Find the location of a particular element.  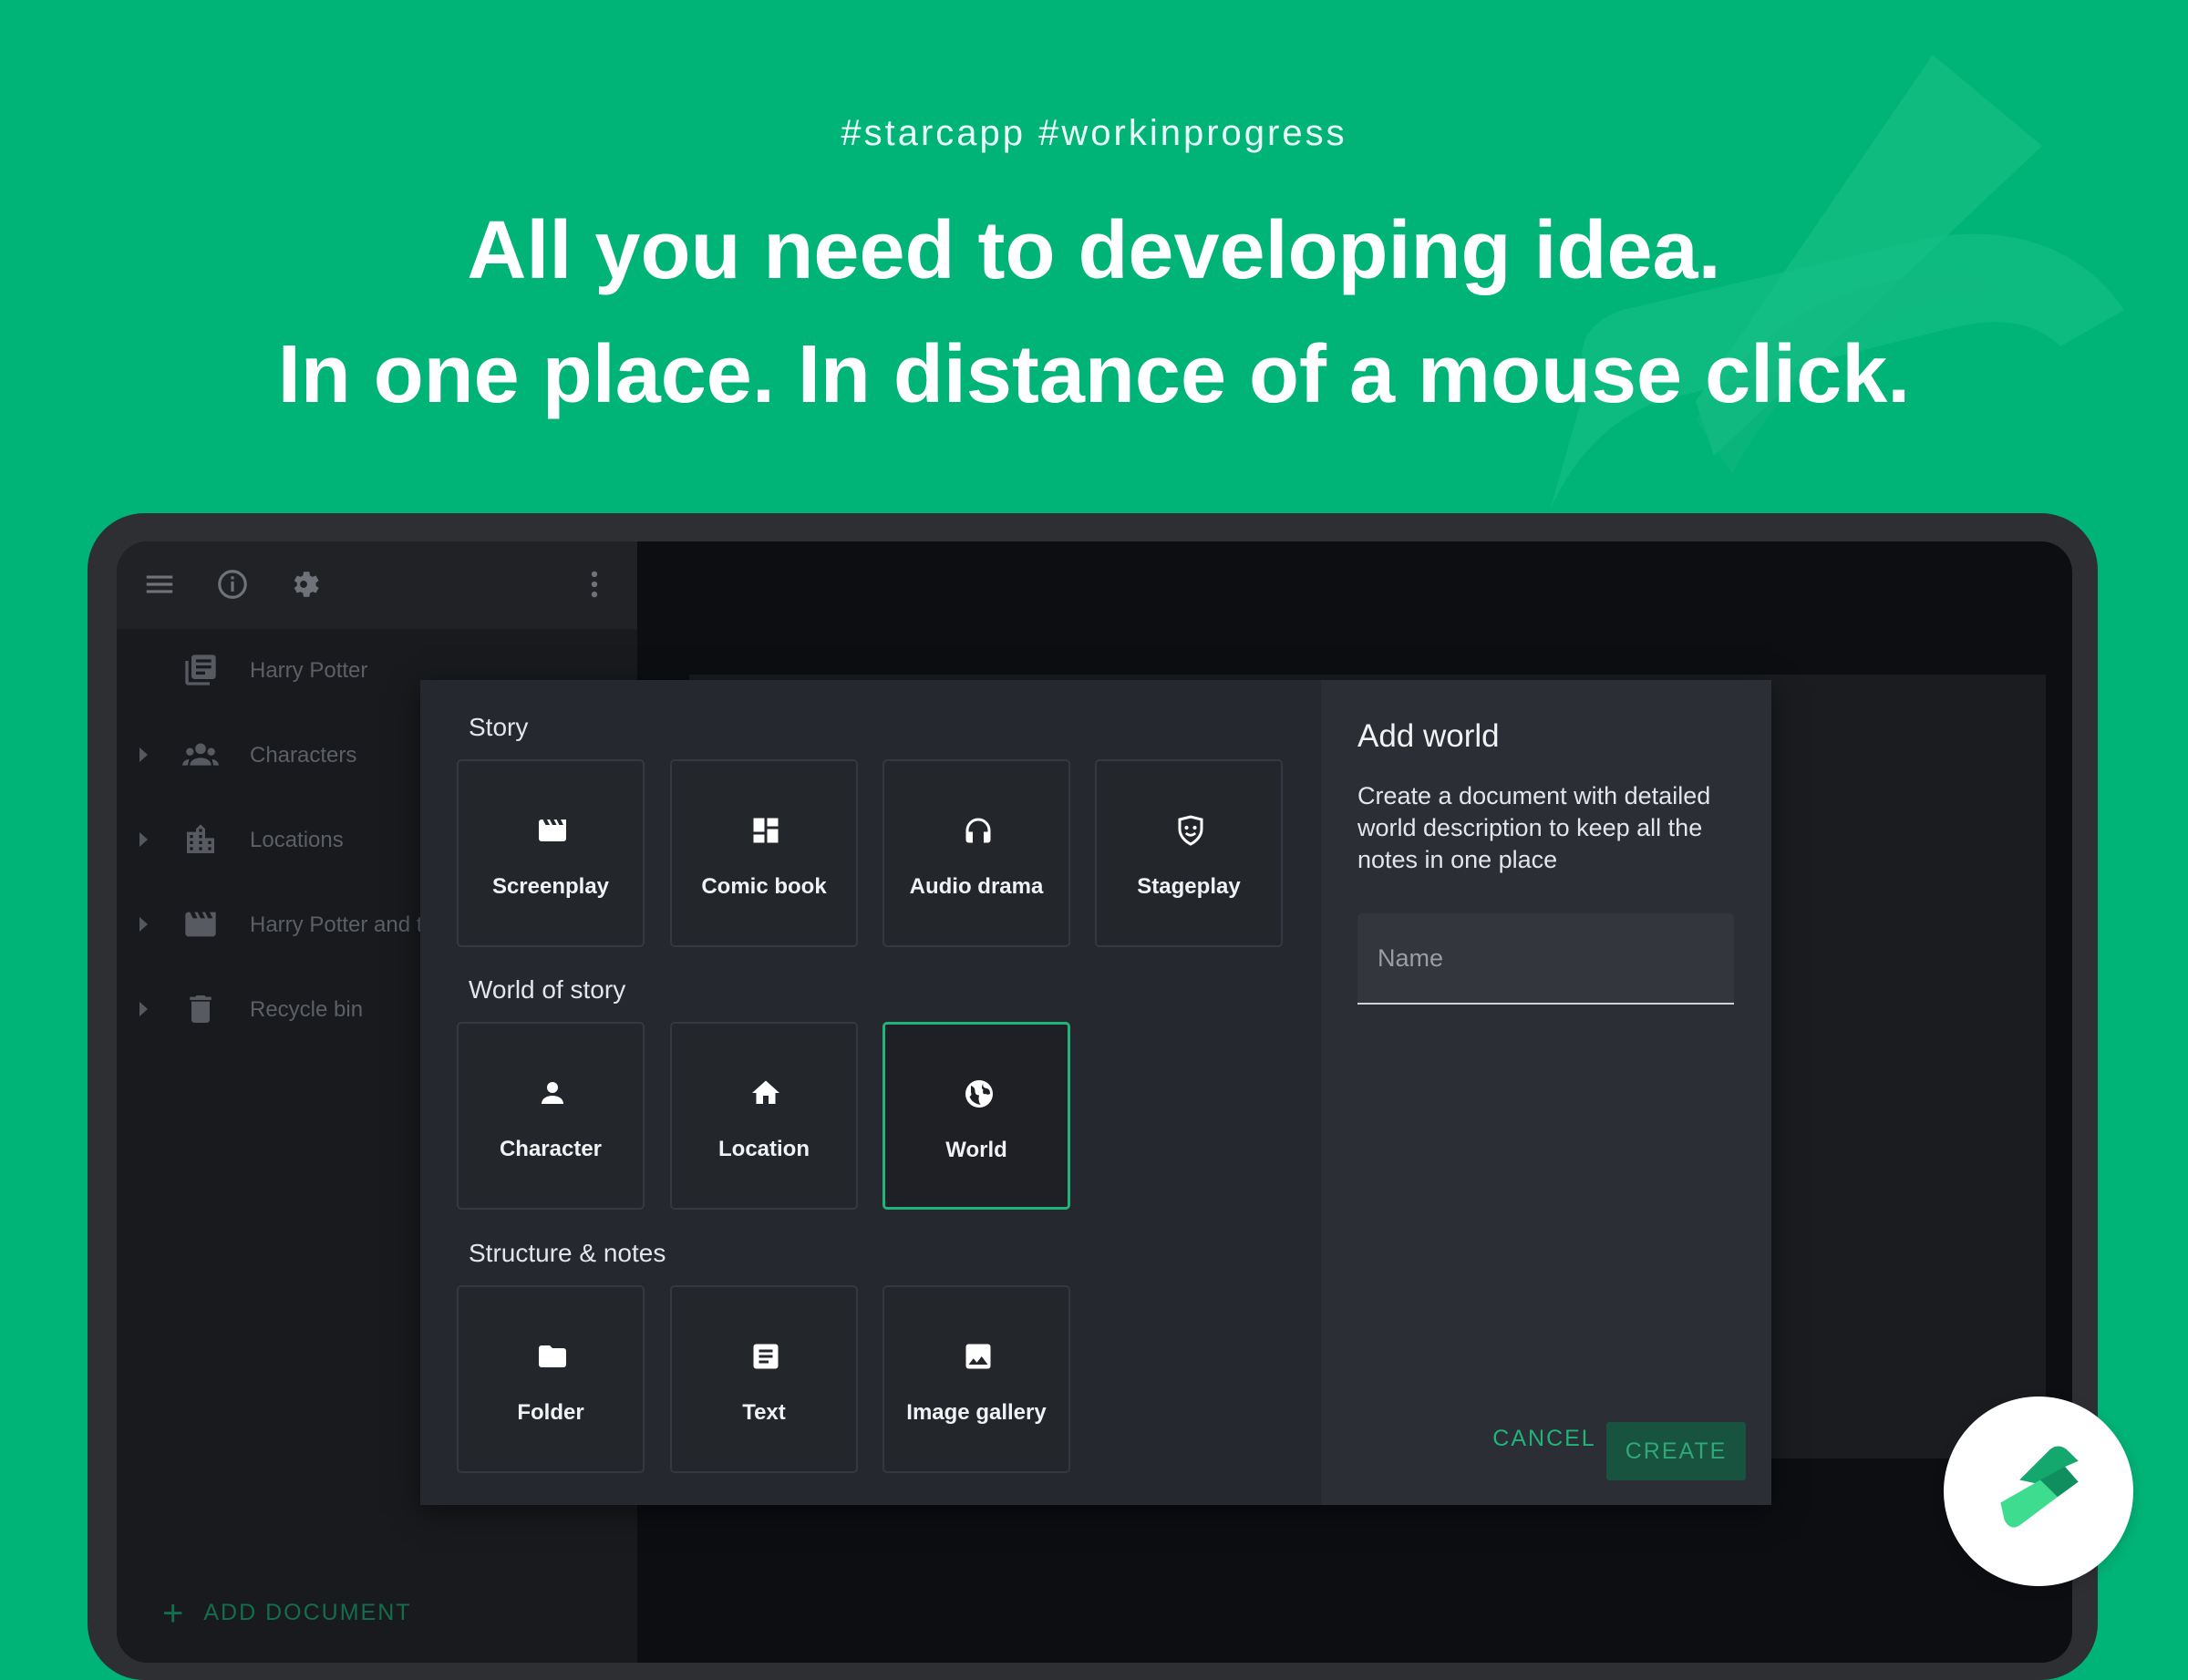

card-label: Stageplay is located at coordinates (1189, 887).